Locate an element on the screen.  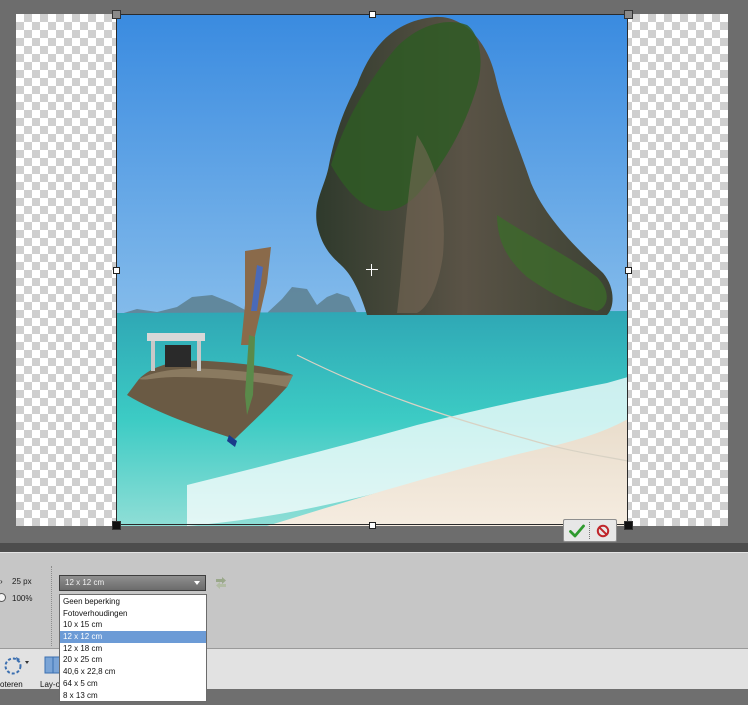
options-divider is located at coordinates (51, 606).